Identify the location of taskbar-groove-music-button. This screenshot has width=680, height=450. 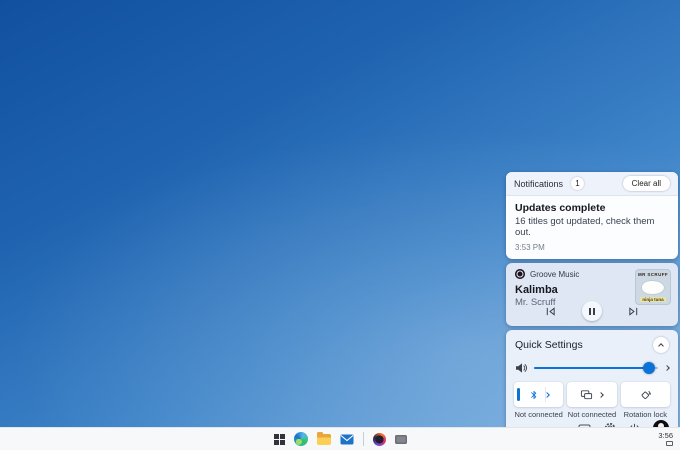
(379, 439).